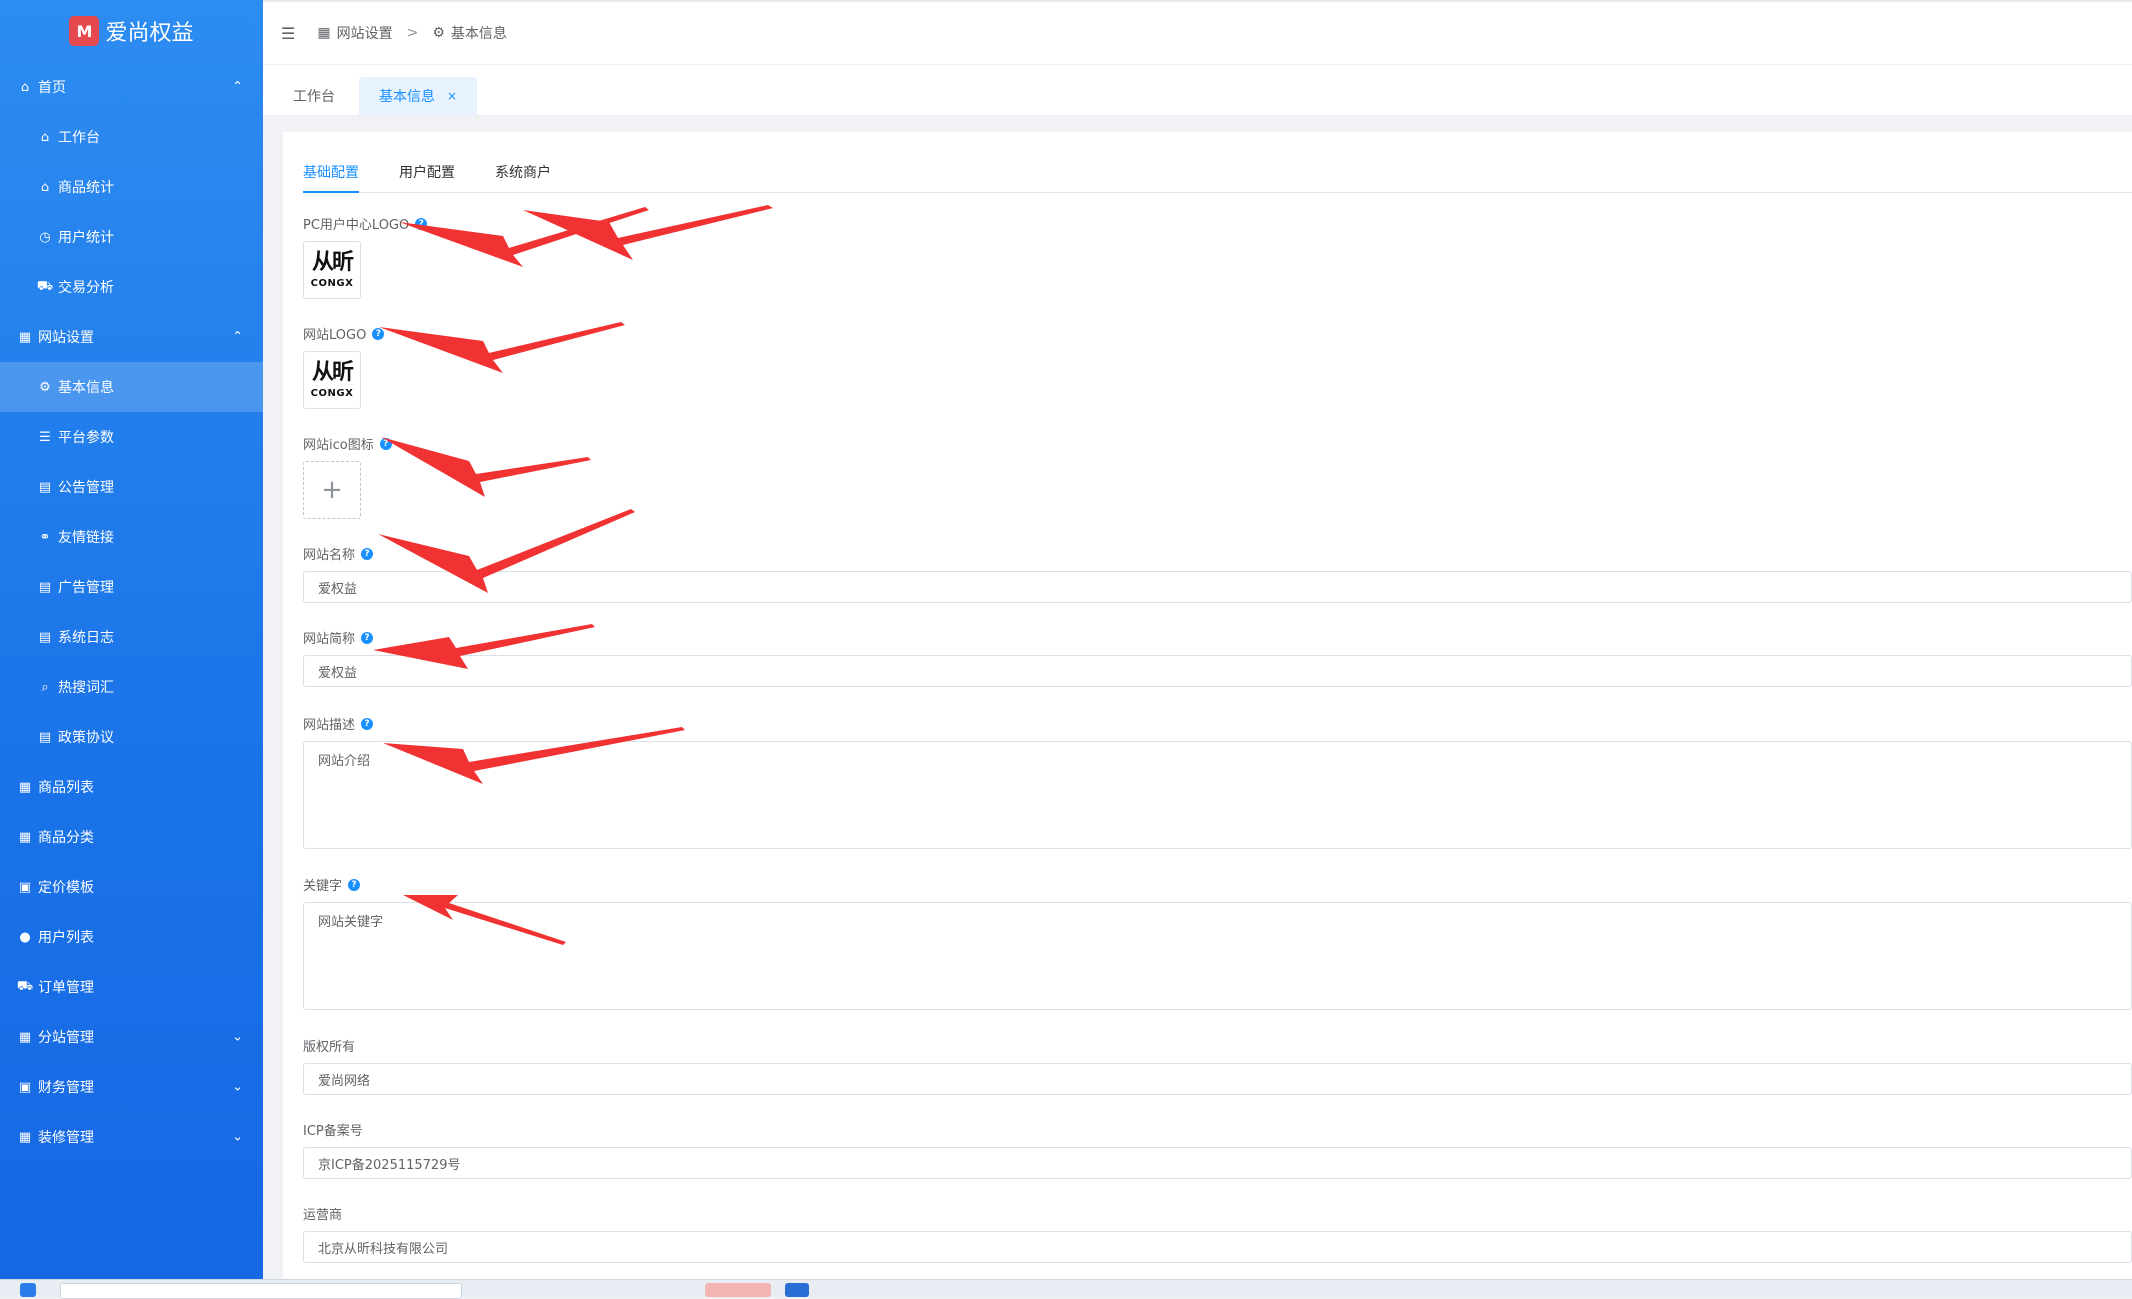 This screenshot has height=1299, width=2132. I want to click on field-label: 网站名称, so click(329, 555).